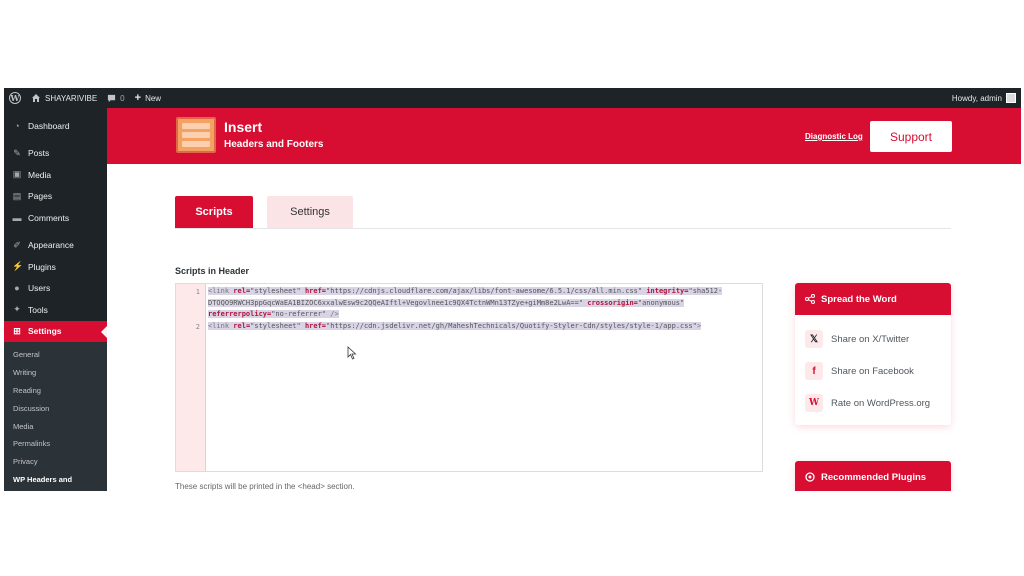  Describe the element at coordinates (563, 228) in the screenshot. I see `tab-divider` at that location.